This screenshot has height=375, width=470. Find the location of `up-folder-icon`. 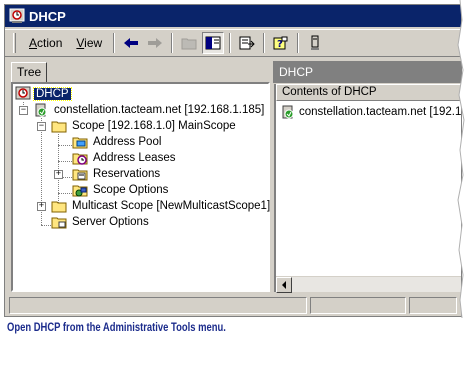

up-folder-icon is located at coordinates (189, 44).